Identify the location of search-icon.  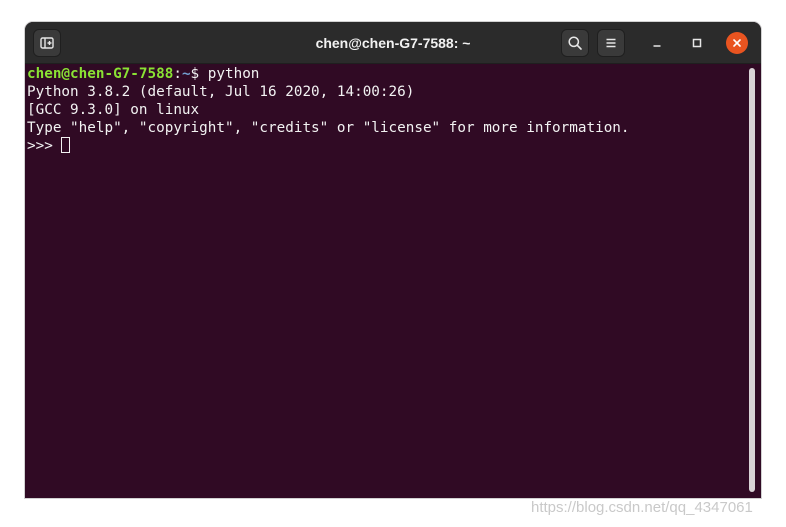
(575, 43).